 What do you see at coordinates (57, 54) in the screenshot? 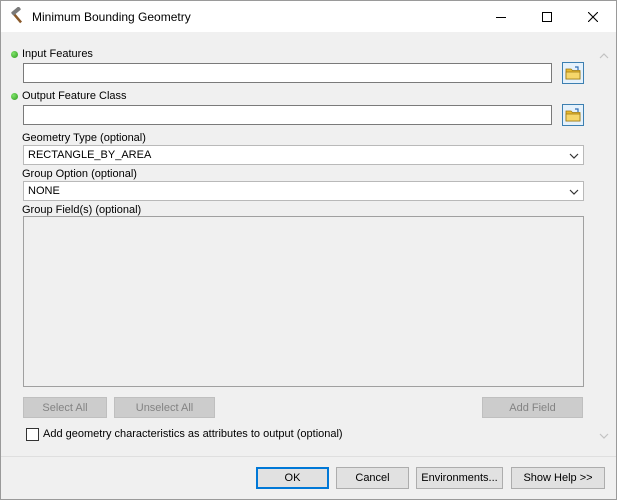
I see `input-features-label: Input Features` at bounding box center [57, 54].